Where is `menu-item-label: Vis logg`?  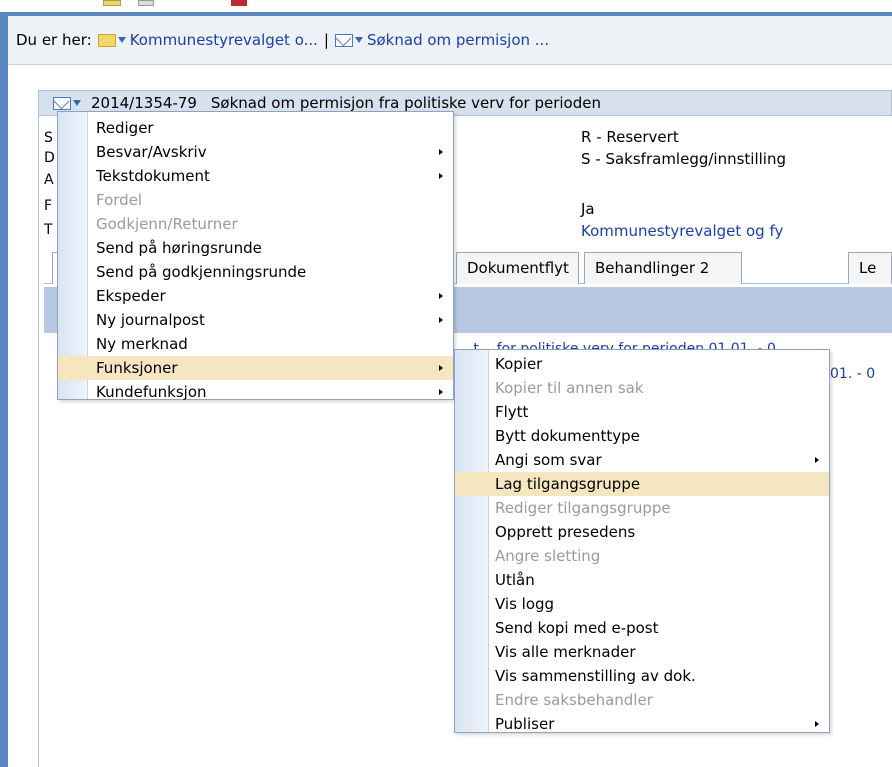
menu-item-label: Vis logg is located at coordinates (525, 604).